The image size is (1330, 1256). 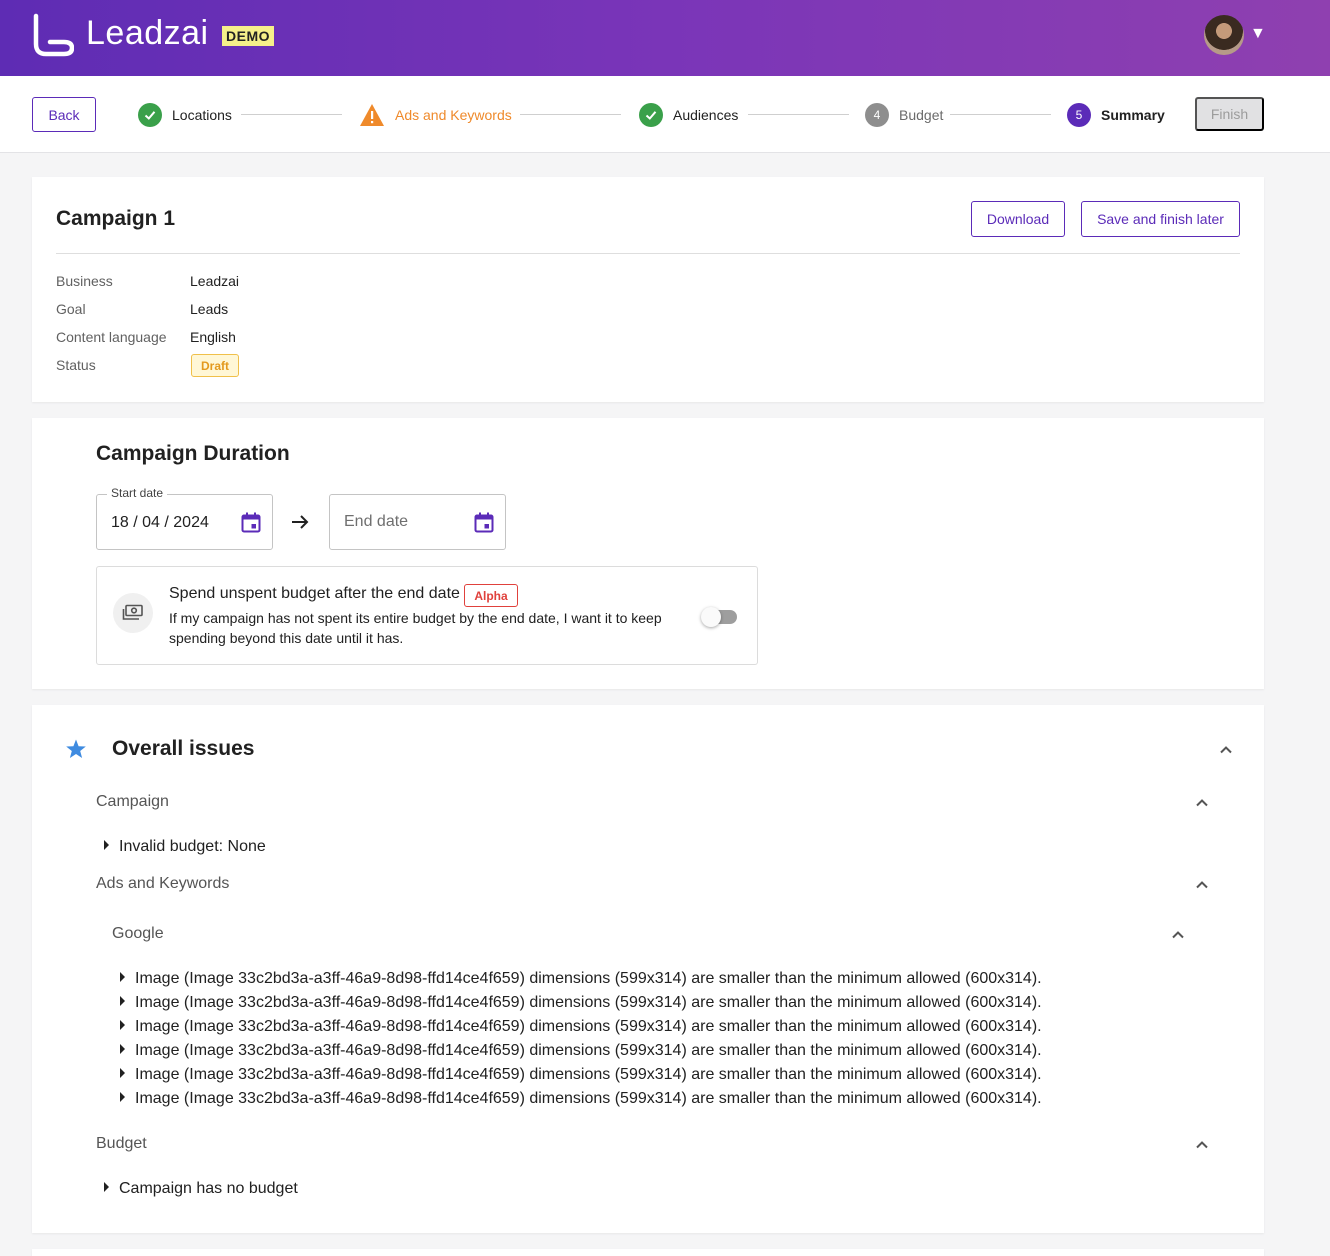 I want to click on caret-down-icon: ▼, so click(x=1258, y=34).